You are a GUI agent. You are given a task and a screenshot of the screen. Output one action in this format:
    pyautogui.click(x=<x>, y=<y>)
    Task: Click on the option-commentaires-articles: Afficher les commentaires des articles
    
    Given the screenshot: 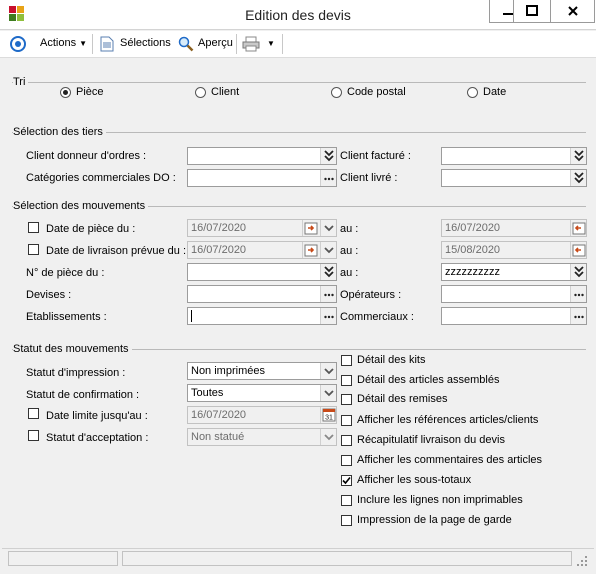 What is the action you would take?
    pyautogui.click(x=461, y=461)
    